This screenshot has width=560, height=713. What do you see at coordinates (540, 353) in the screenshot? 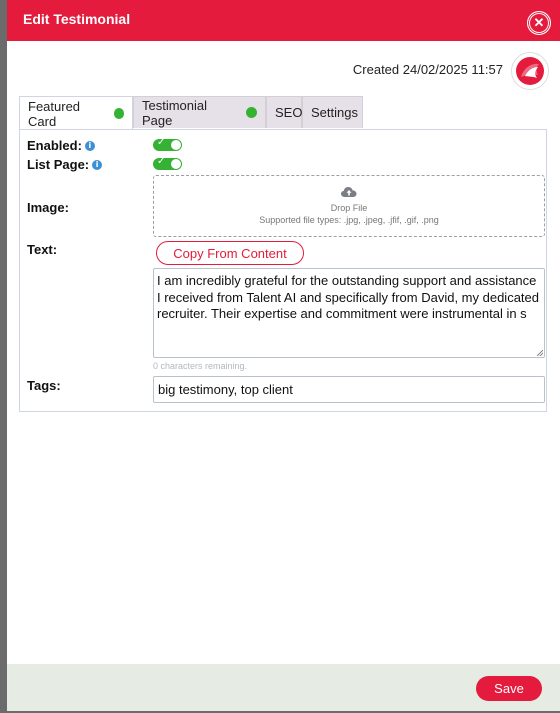
I see `resize-handle` at bounding box center [540, 353].